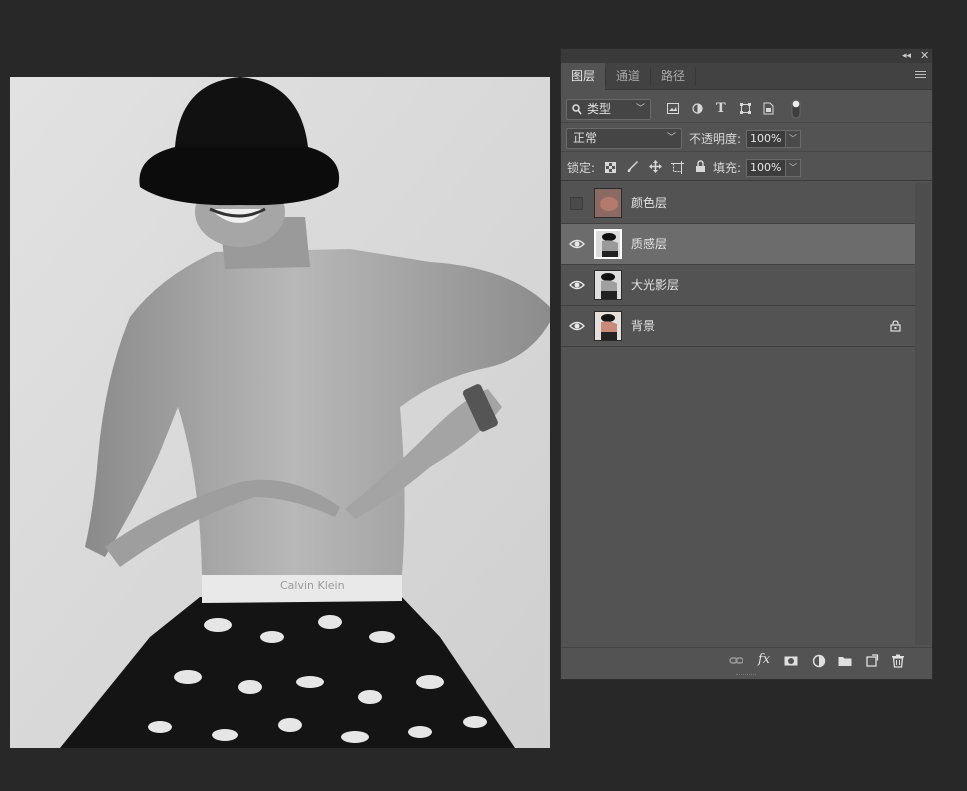 Image resolution: width=967 pixels, height=791 pixels. I want to click on blend-mode-dropdown: 正常 ﹀, so click(624, 138).